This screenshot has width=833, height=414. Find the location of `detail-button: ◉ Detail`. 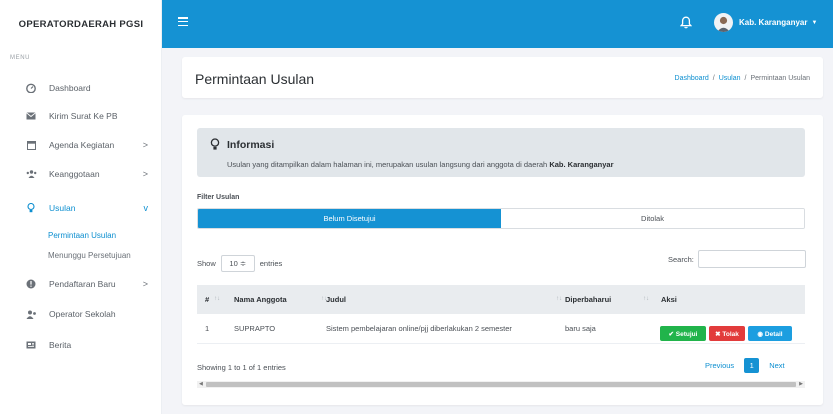

detail-button: ◉ Detail is located at coordinates (770, 333).